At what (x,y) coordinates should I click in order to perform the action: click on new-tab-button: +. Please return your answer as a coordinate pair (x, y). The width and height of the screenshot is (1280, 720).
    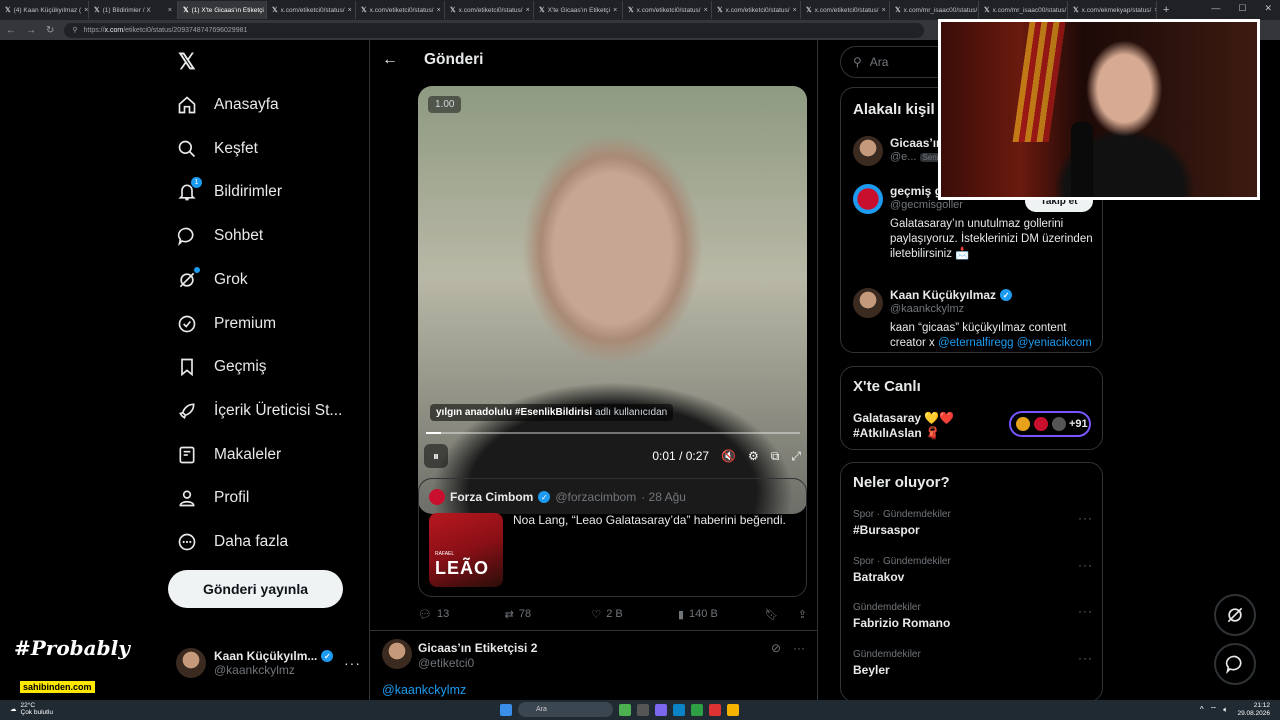
    Looking at the image, I should click on (1166, 10).